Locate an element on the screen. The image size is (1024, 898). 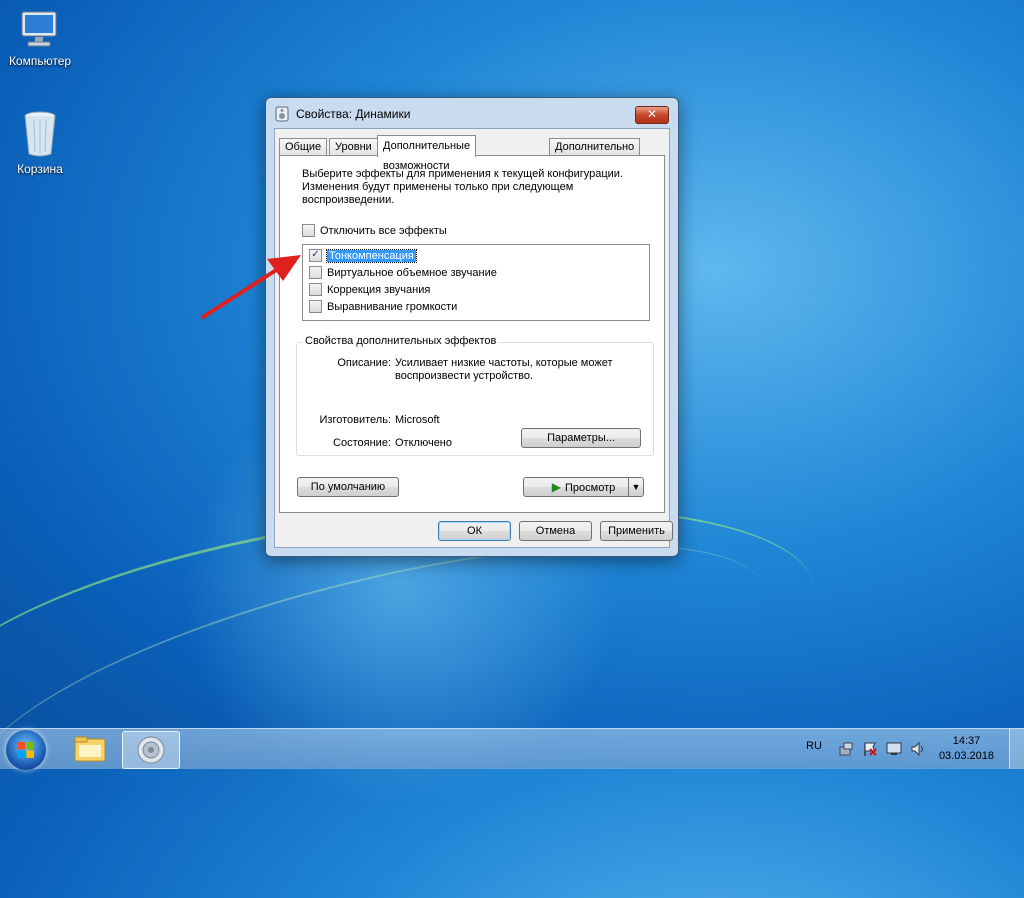
taskbar-sound-button is located at coordinates (151, 750).